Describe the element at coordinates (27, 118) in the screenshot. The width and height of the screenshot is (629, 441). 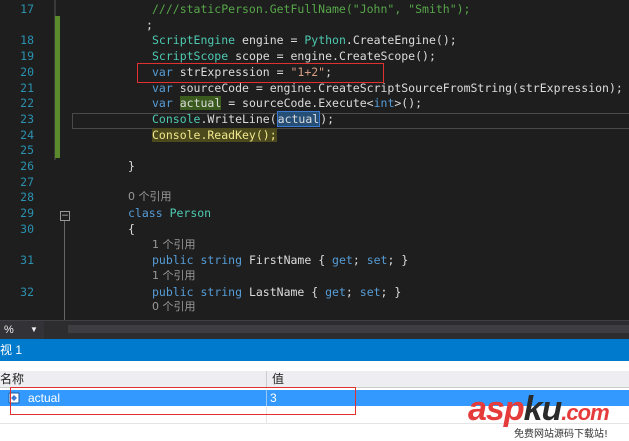
I see `line-number: 23` at that location.